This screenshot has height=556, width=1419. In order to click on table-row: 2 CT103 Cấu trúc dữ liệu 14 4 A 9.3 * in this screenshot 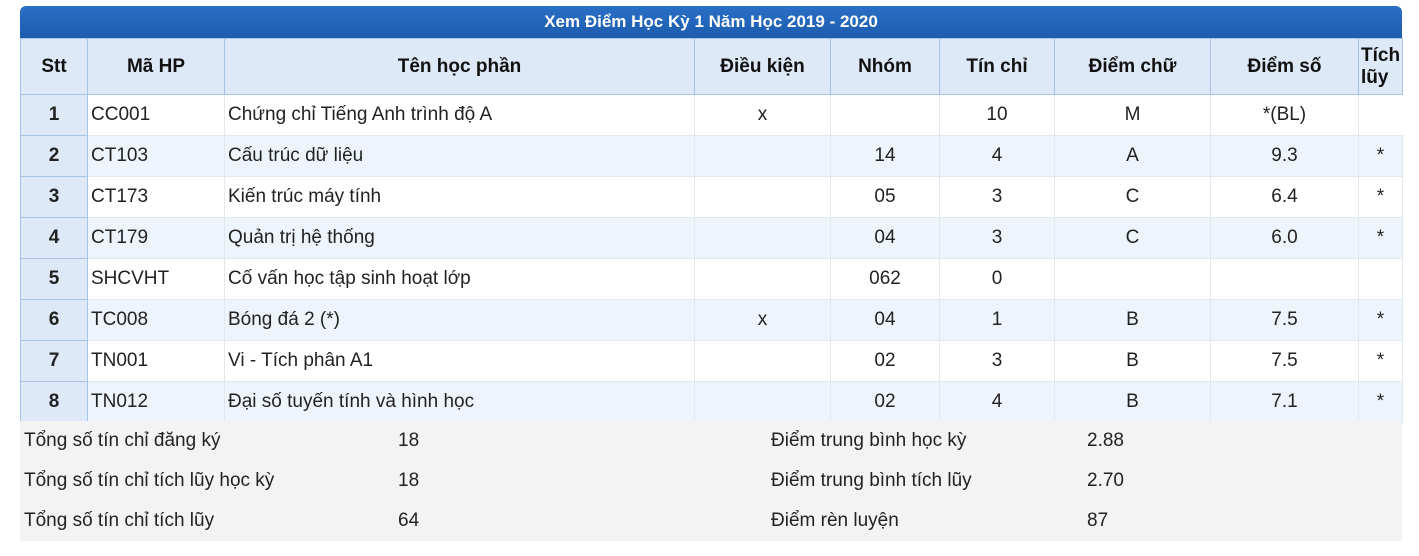, I will do `click(711, 156)`.